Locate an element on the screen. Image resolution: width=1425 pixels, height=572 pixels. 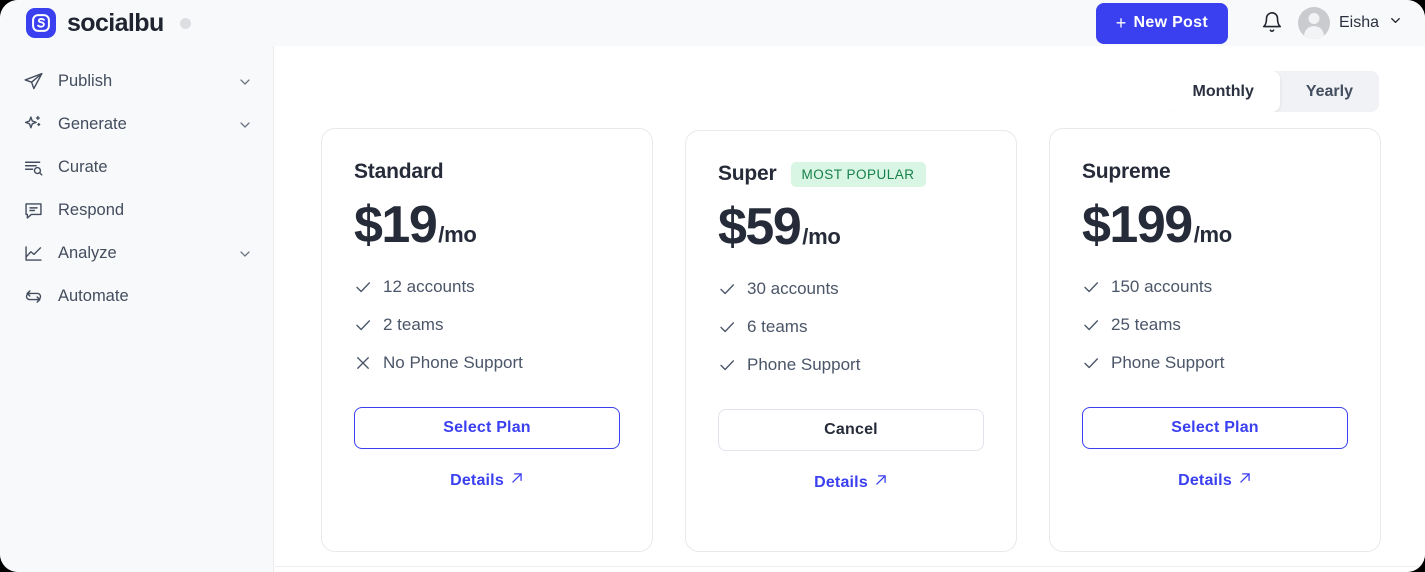
sidebar-item-automate: Automate is located at coordinates (136, 296).